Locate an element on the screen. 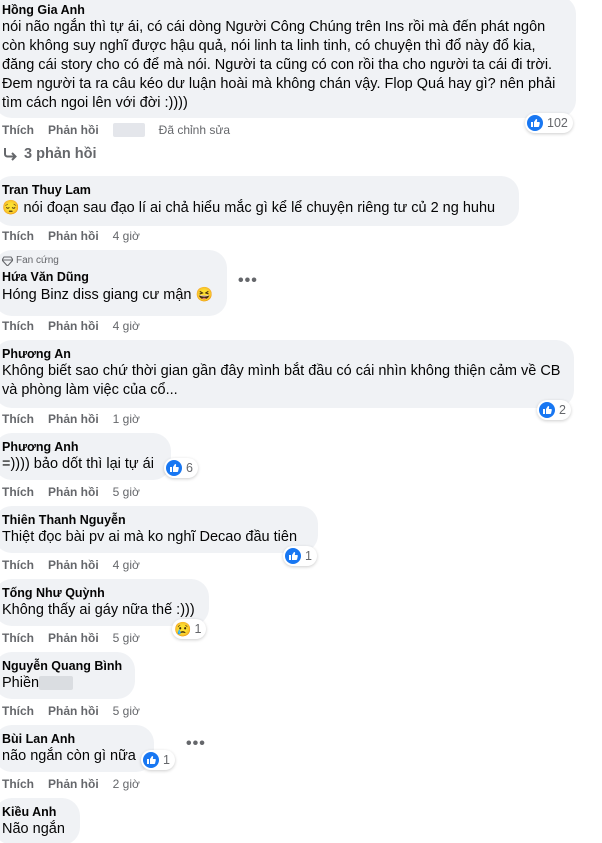 The image size is (602, 843). reply-arrow-icon is located at coordinates (10, 154).